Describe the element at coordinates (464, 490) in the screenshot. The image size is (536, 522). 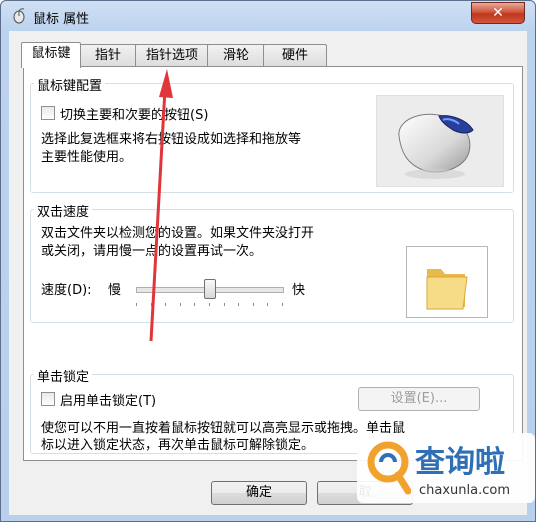
I see `watermark-url: chaxunla.com` at that location.